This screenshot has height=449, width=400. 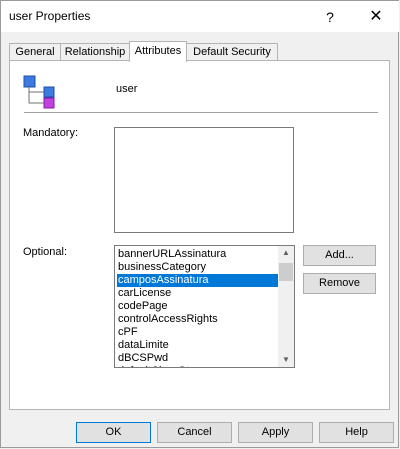 I want to click on scroll-down-icon: ▼, so click(x=286, y=360).